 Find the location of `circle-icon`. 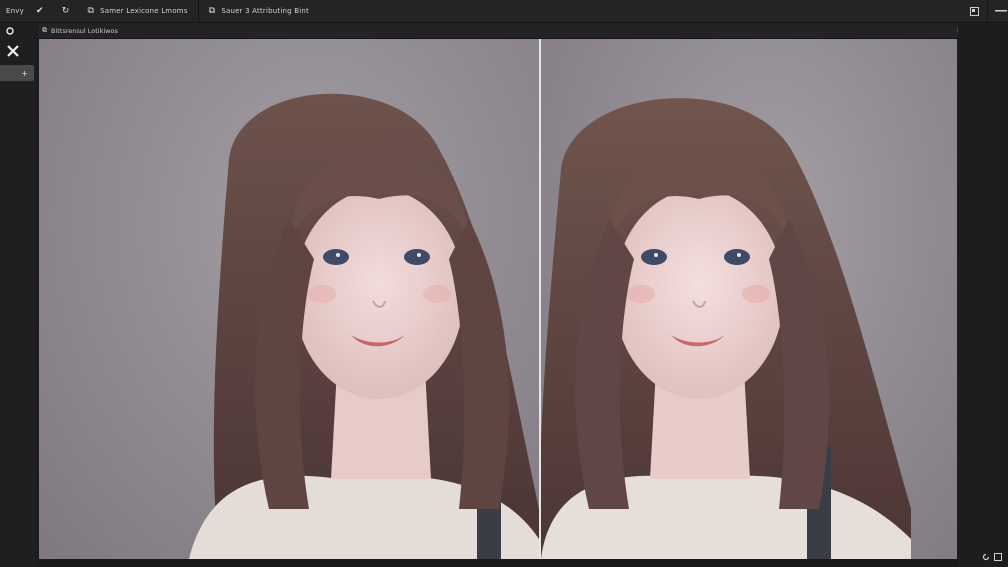

circle-icon is located at coordinates (10, 31).